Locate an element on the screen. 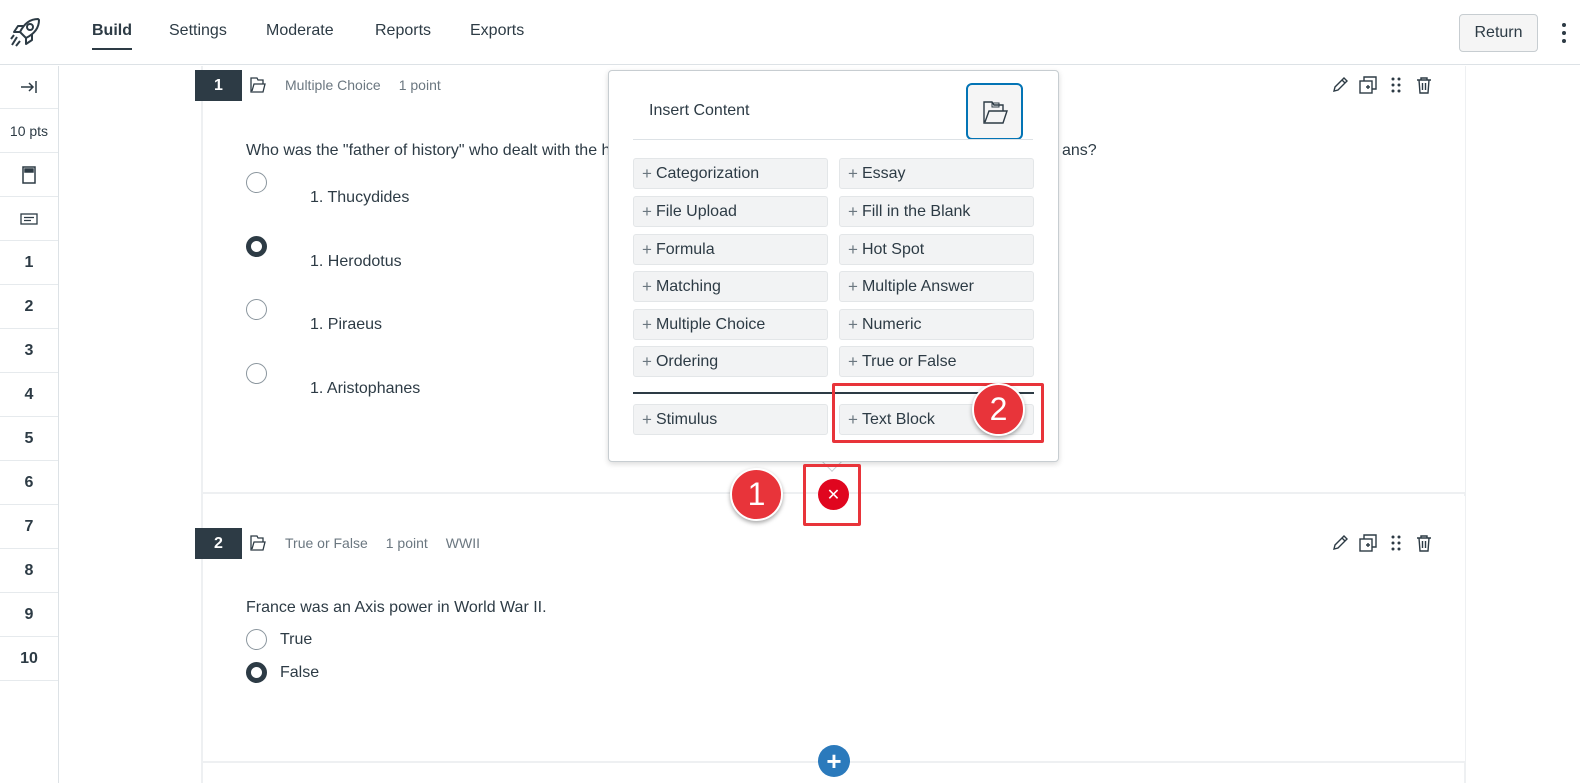  choice-label: True is located at coordinates (296, 639).